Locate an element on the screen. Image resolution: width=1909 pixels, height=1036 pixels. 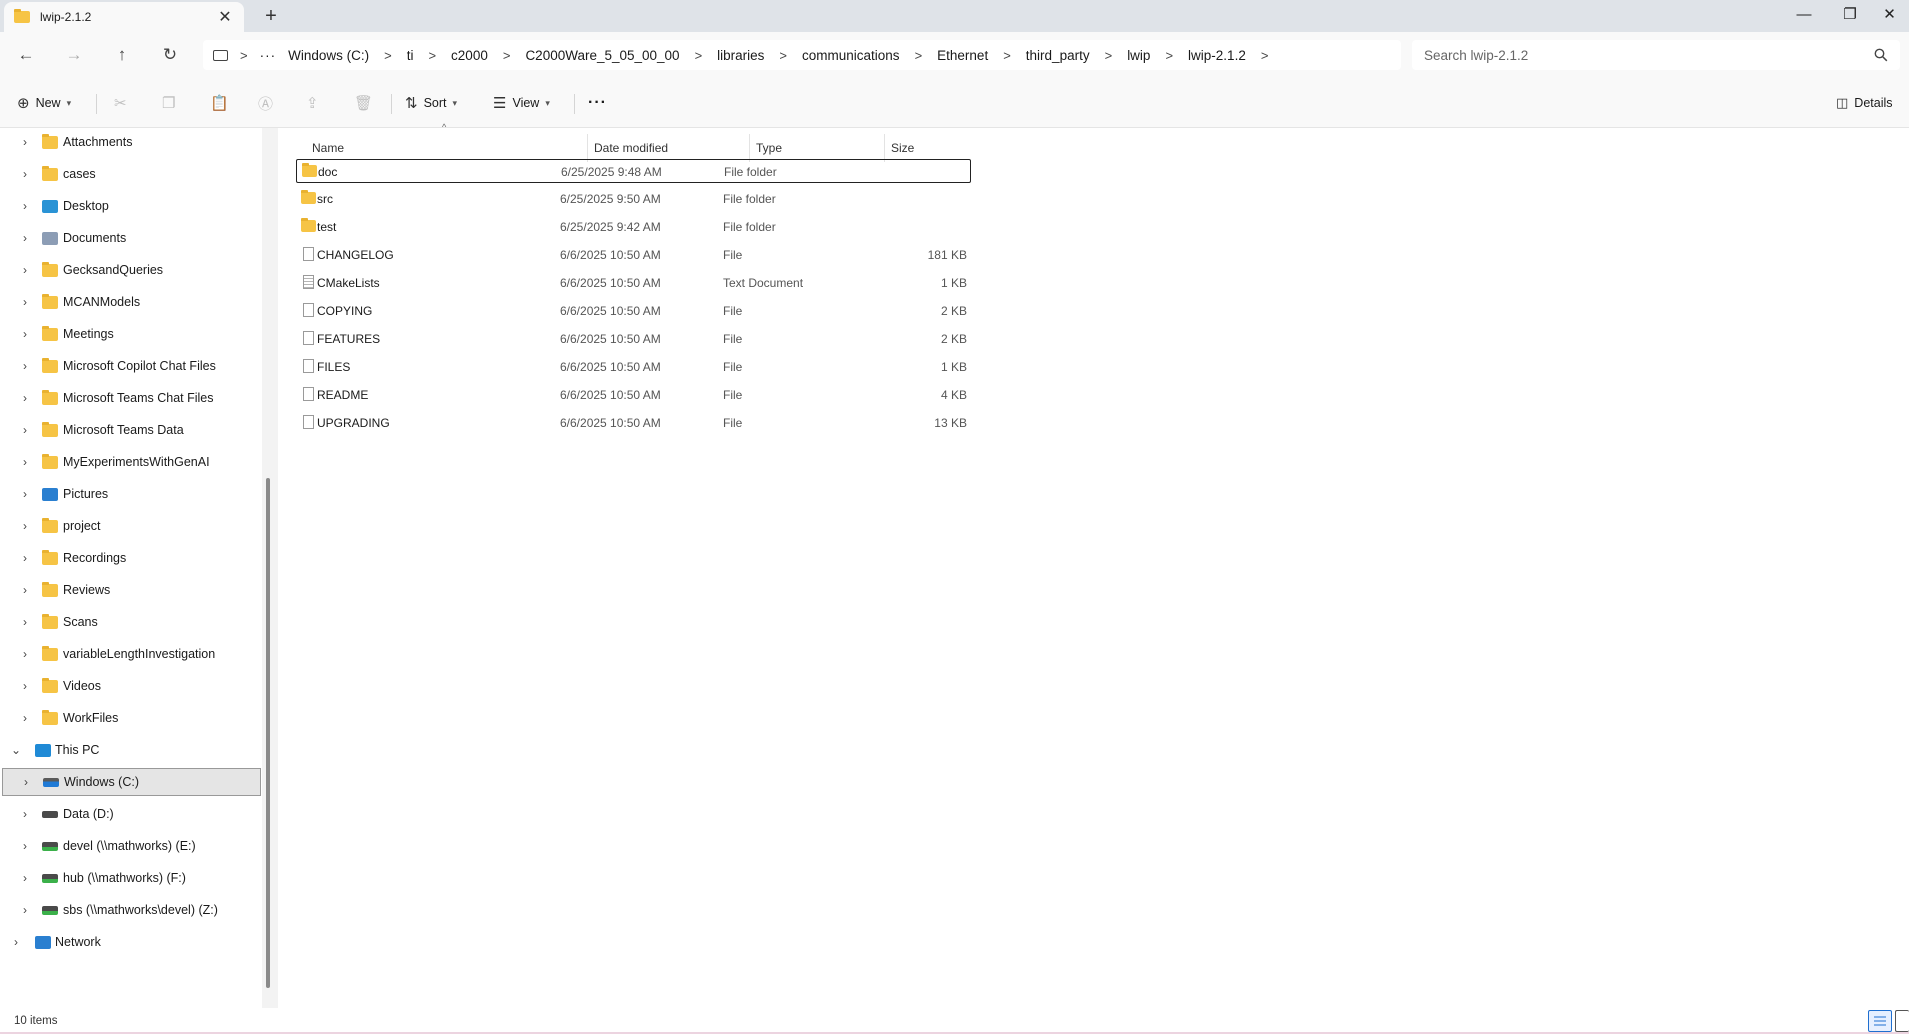
search-icon is located at coordinates (1881, 55).